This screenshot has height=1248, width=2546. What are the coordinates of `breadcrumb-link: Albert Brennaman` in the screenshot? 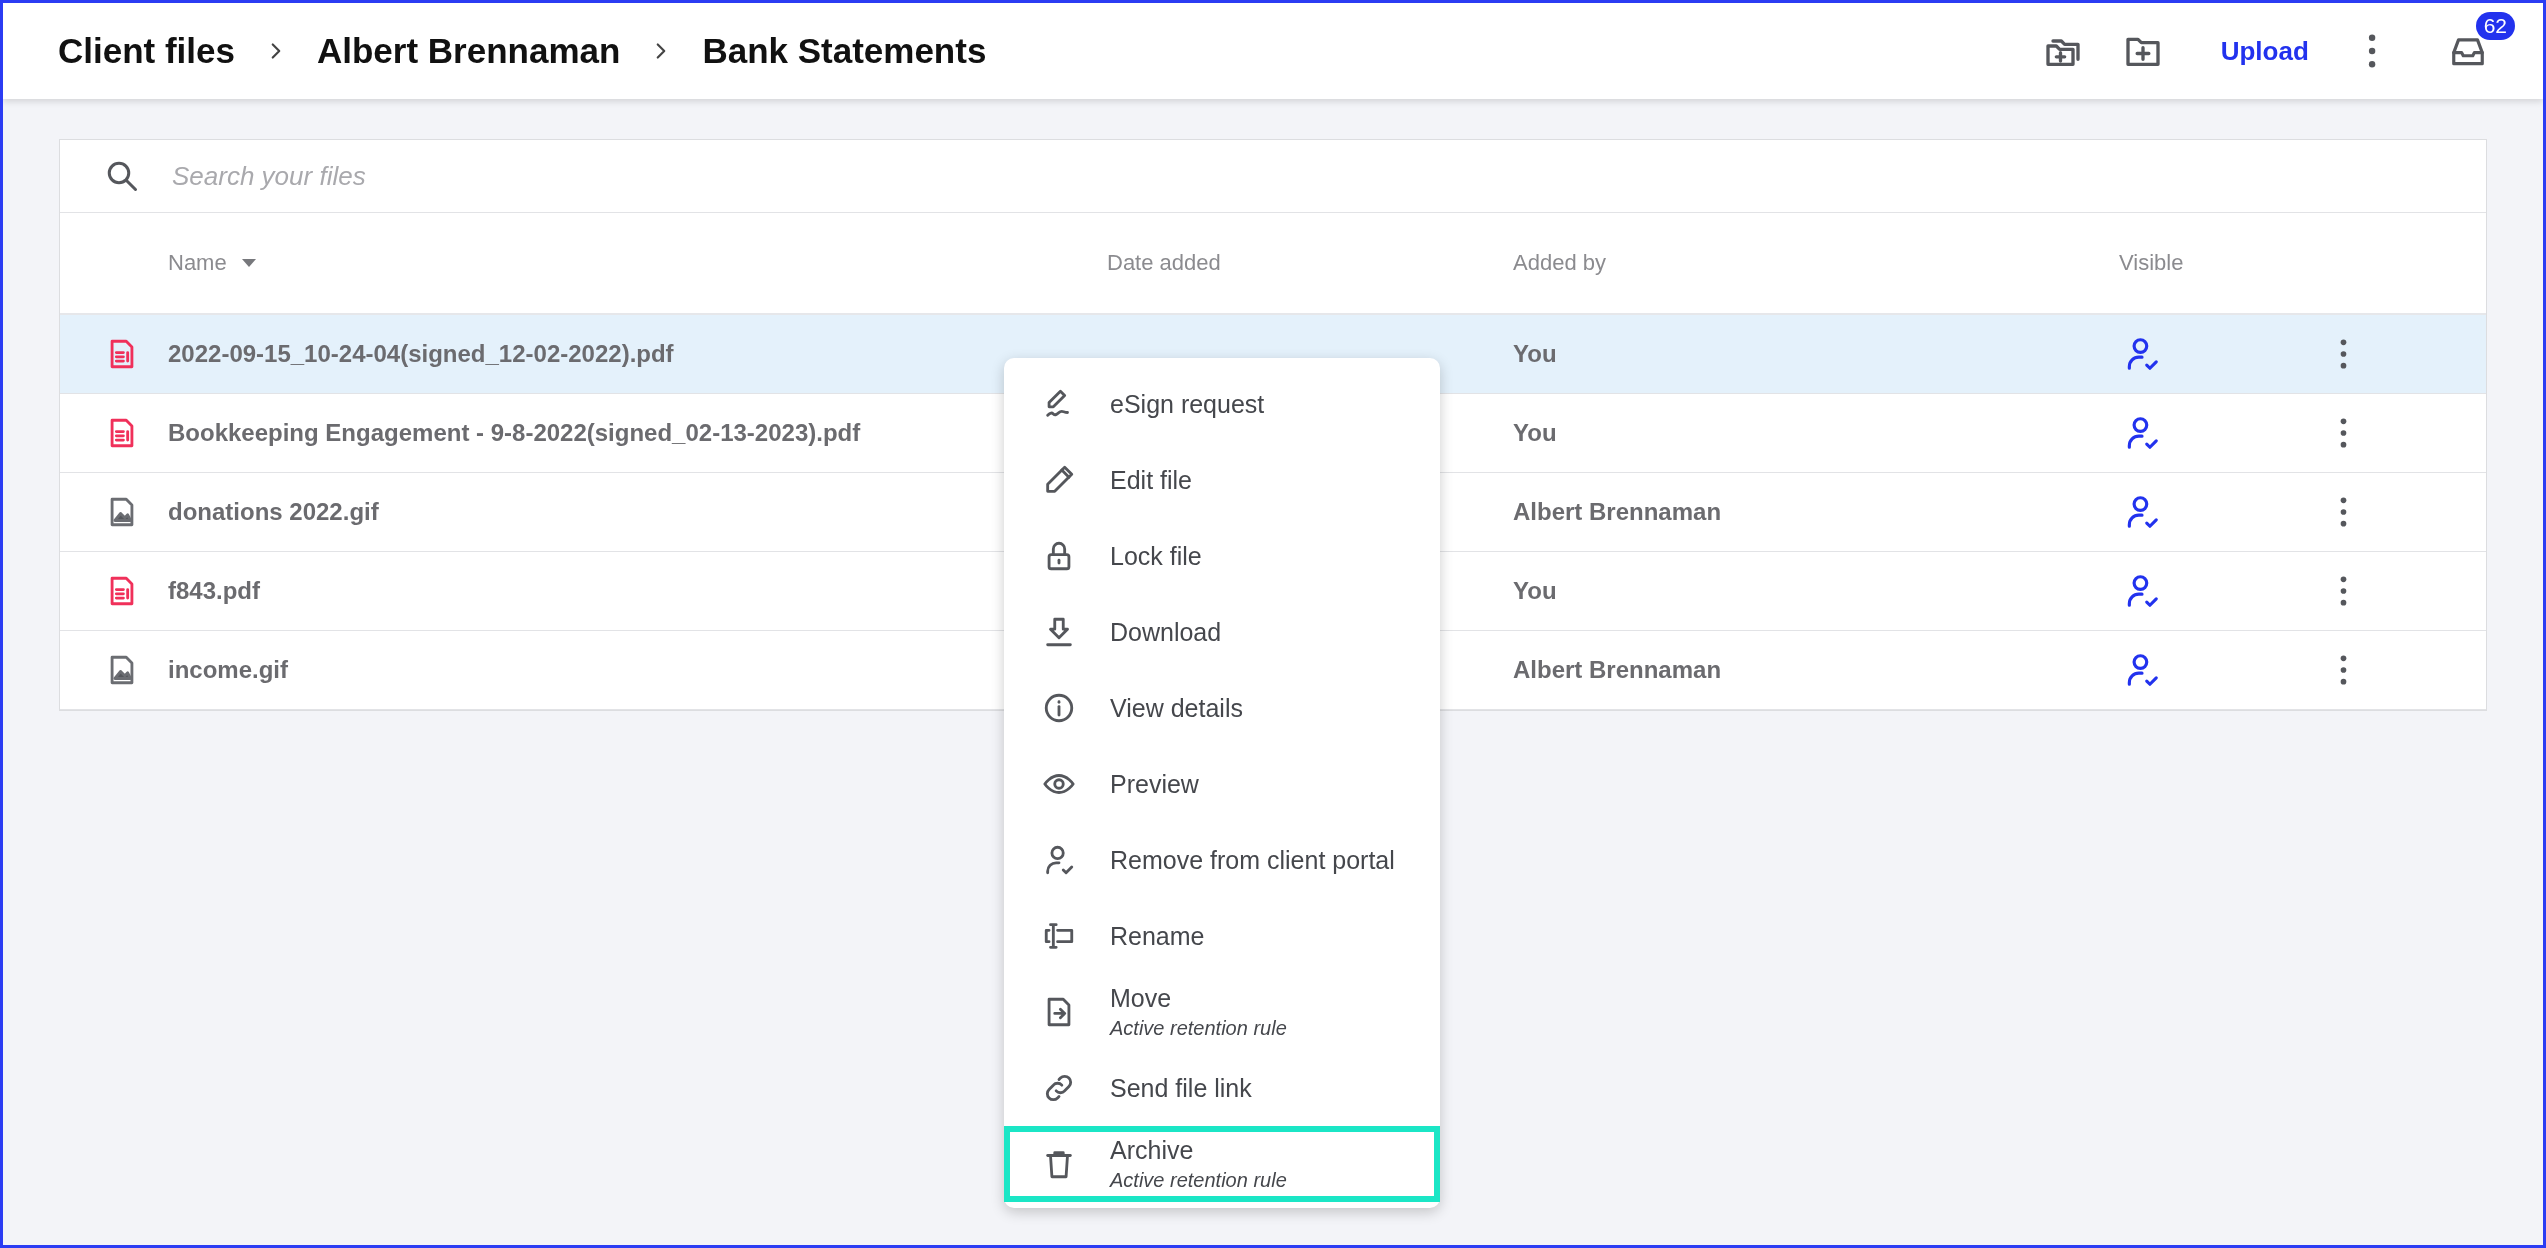 It's located at (469, 51).